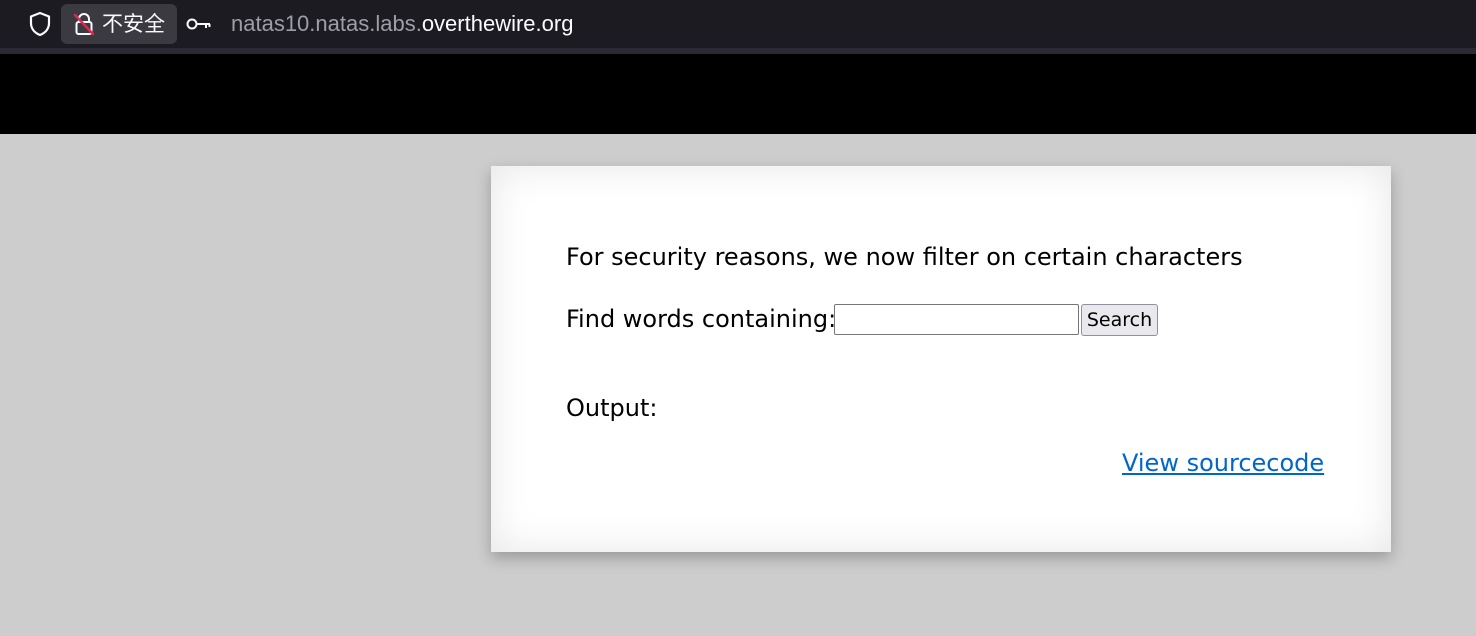  I want to click on connection-insecure-badge: 不安全, so click(119, 24).